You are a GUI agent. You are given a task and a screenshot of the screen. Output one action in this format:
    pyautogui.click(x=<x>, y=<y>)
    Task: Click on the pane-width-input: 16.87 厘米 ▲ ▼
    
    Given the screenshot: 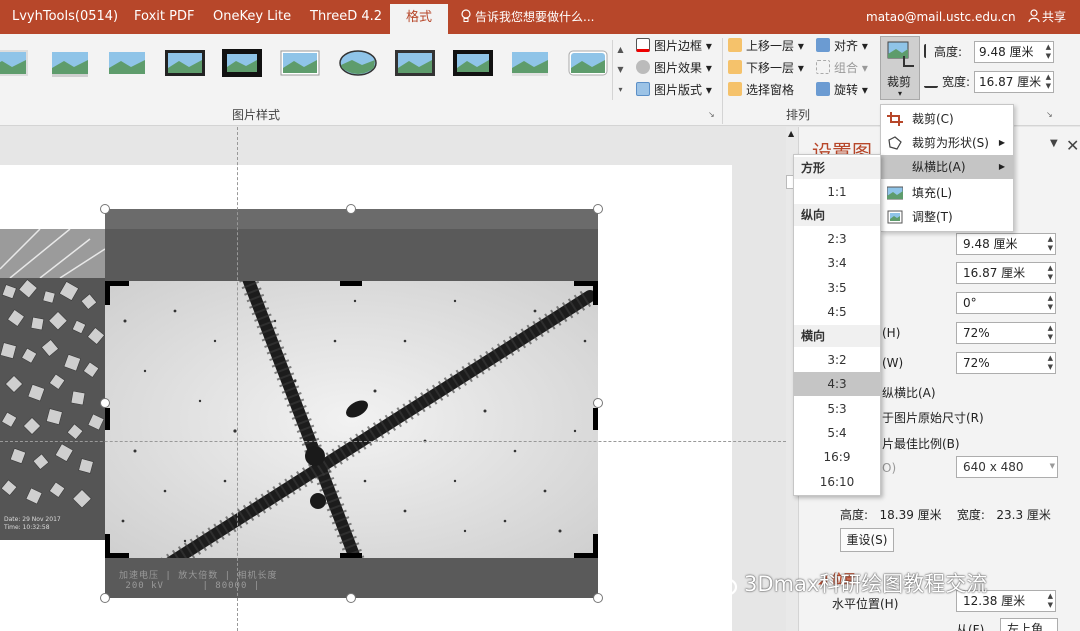 What is the action you would take?
    pyautogui.click(x=1006, y=273)
    